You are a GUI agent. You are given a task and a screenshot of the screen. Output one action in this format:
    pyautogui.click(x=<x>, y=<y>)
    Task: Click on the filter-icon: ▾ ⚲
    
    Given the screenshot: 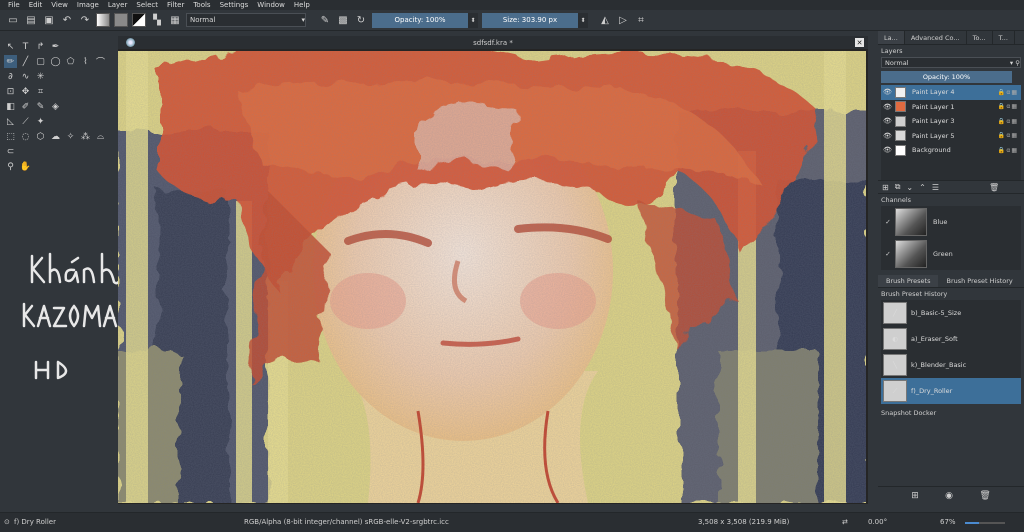 What is the action you would take?
    pyautogui.click(x=1015, y=63)
    